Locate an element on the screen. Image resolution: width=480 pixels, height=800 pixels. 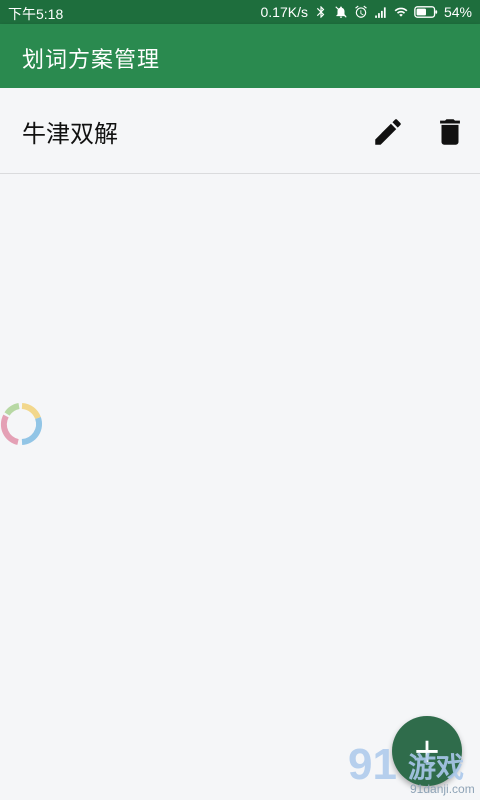
list-item-label: 牛津双解 is located at coordinates (70, 134).